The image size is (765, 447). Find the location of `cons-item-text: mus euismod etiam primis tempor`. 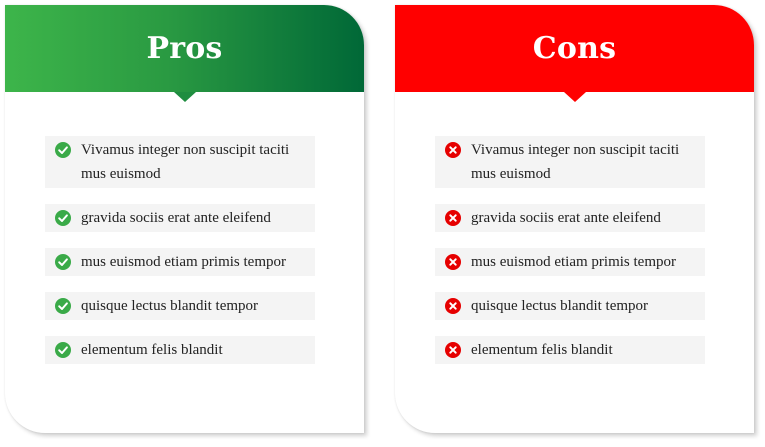

cons-item-text: mus euismod etiam primis tempor is located at coordinates (573, 262).